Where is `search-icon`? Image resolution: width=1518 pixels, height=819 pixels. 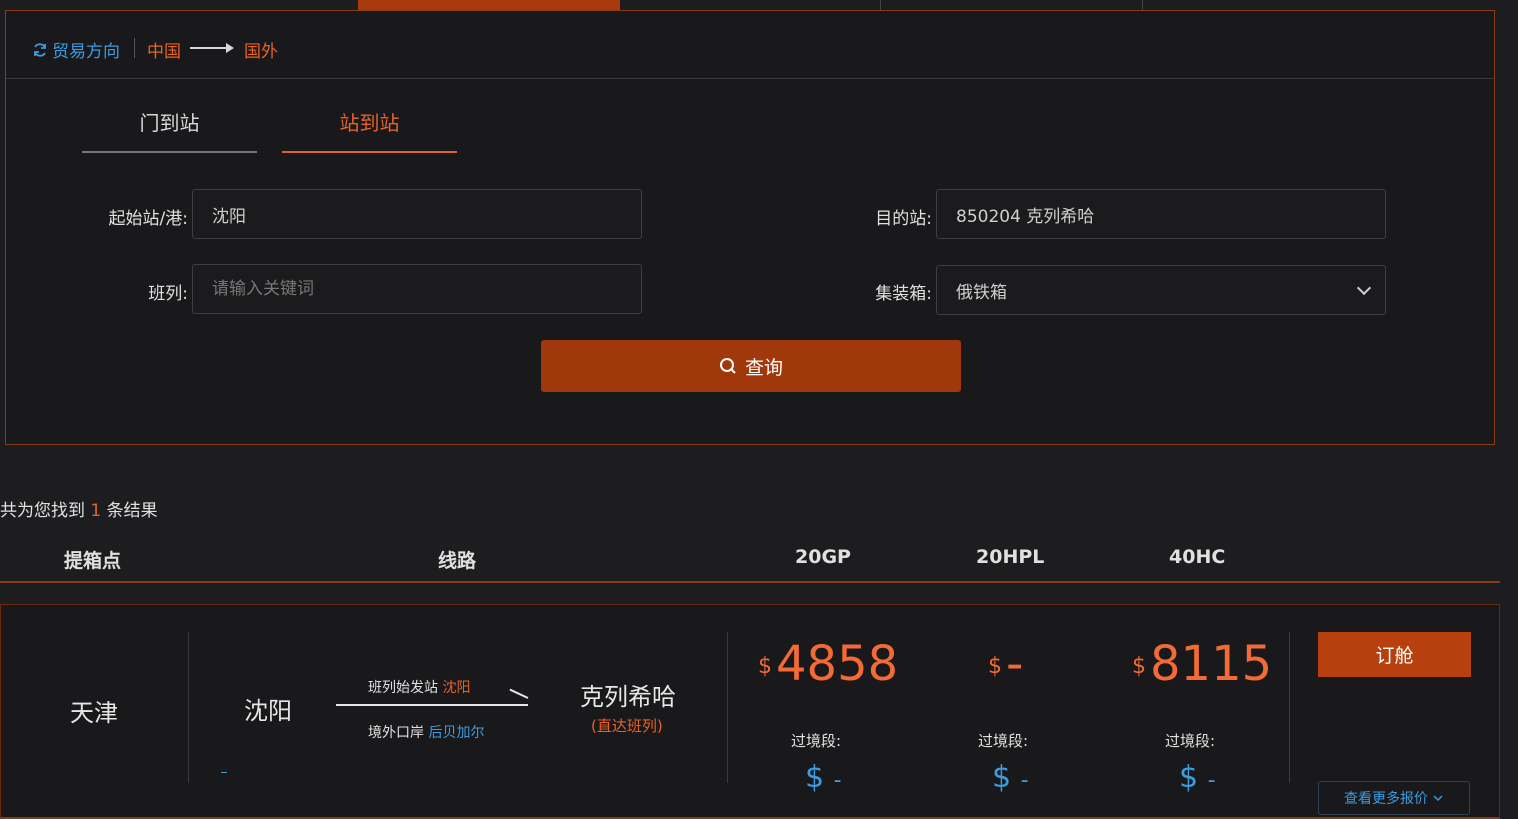
search-icon is located at coordinates (727, 366).